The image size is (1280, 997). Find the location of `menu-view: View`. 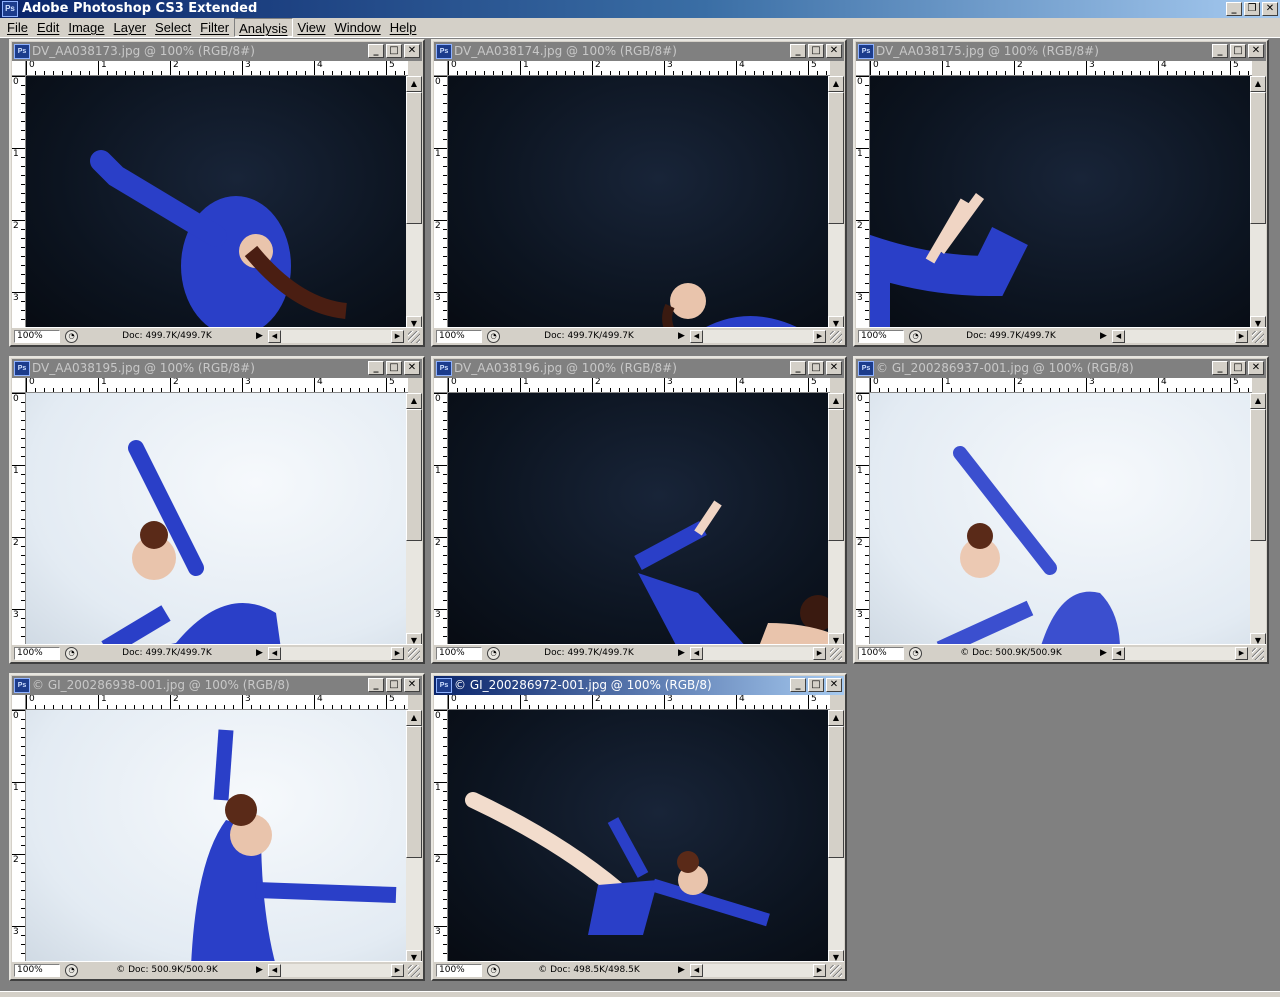

menu-view: View is located at coordinates (311, 27).